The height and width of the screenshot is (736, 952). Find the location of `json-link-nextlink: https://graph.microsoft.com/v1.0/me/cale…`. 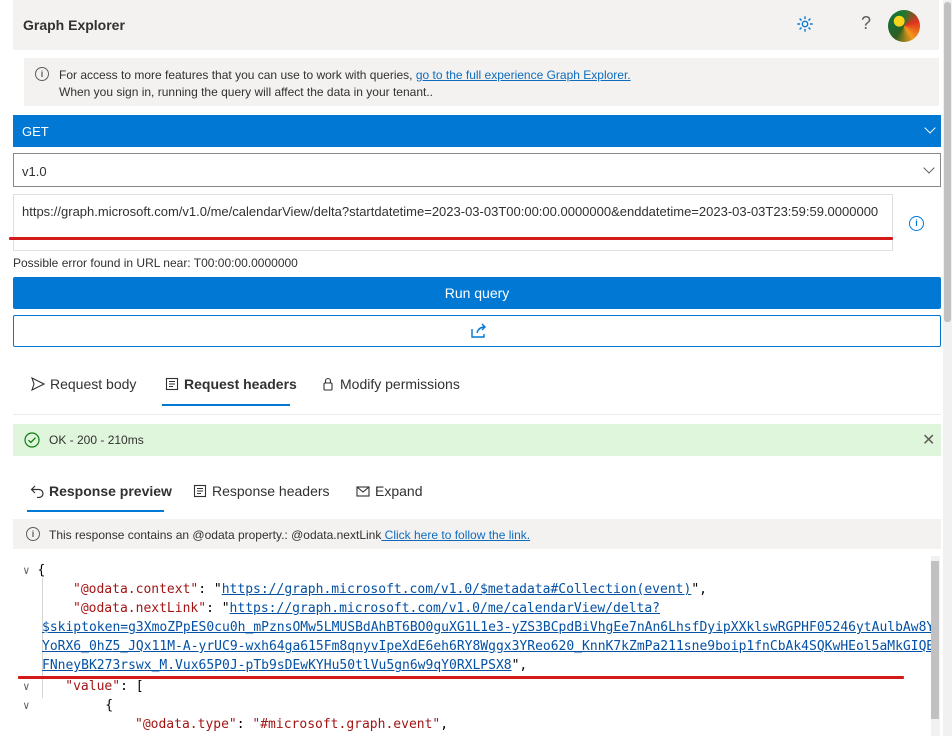

json-link-nextlink: https://graph.microsoft.com/v1.0/me/cale… is located at coordinates (445, 608).